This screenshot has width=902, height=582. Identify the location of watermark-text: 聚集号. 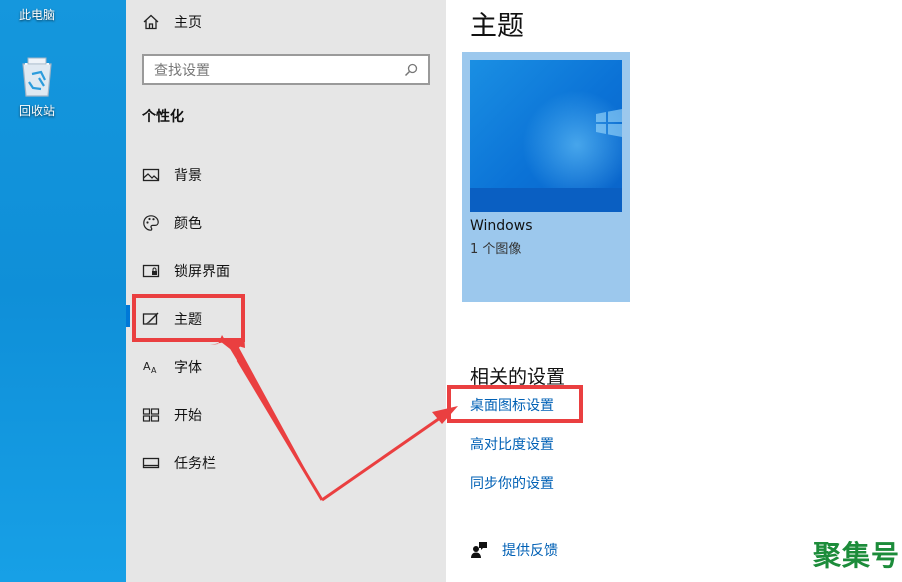
(856, 555).